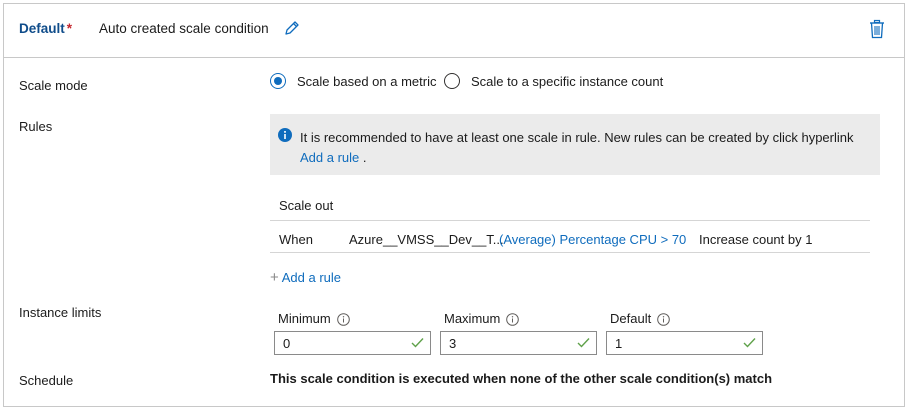 The width and height of the screenshot is (910, 411). What do you see at coordinates (482, 318) in the screenshot?
I see `maximum-label: Maximum` at bounding box center [482, 318].